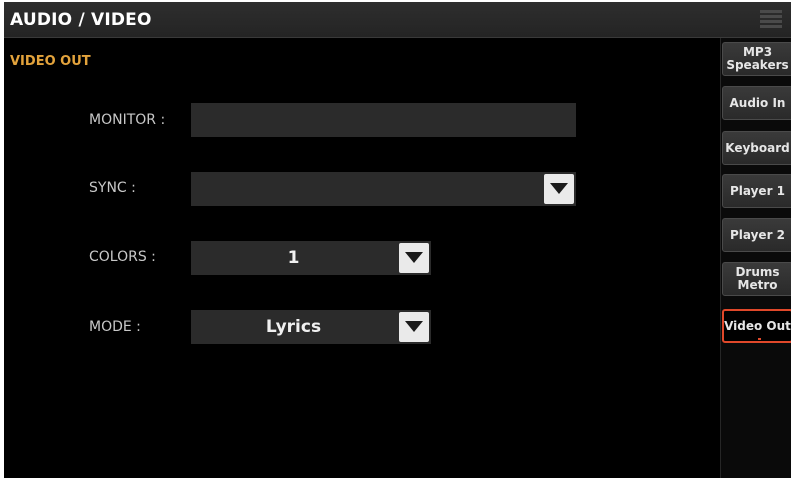  I want to click on active-indicator, so click(759, 339).